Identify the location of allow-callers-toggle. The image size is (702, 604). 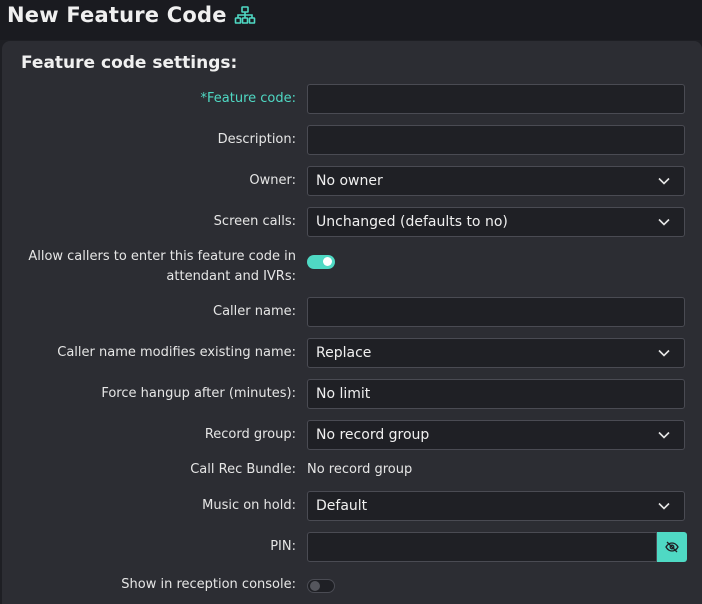
(321, 262).